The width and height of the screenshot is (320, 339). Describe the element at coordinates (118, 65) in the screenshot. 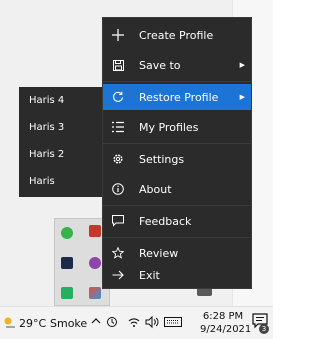

I see `save-icon` at that location.